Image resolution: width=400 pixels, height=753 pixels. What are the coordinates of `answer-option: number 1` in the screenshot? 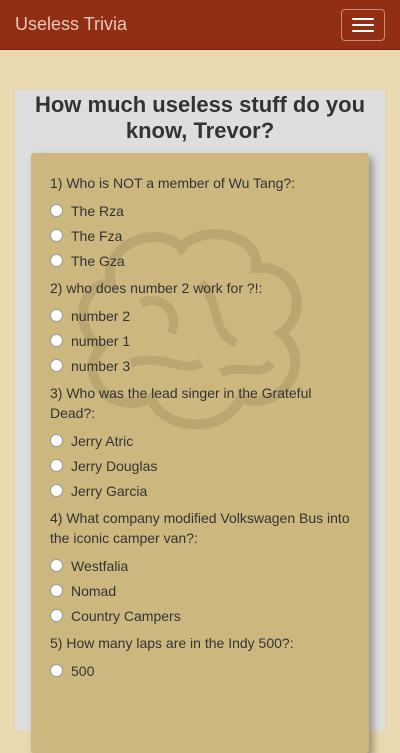 It's located at (200, 340).